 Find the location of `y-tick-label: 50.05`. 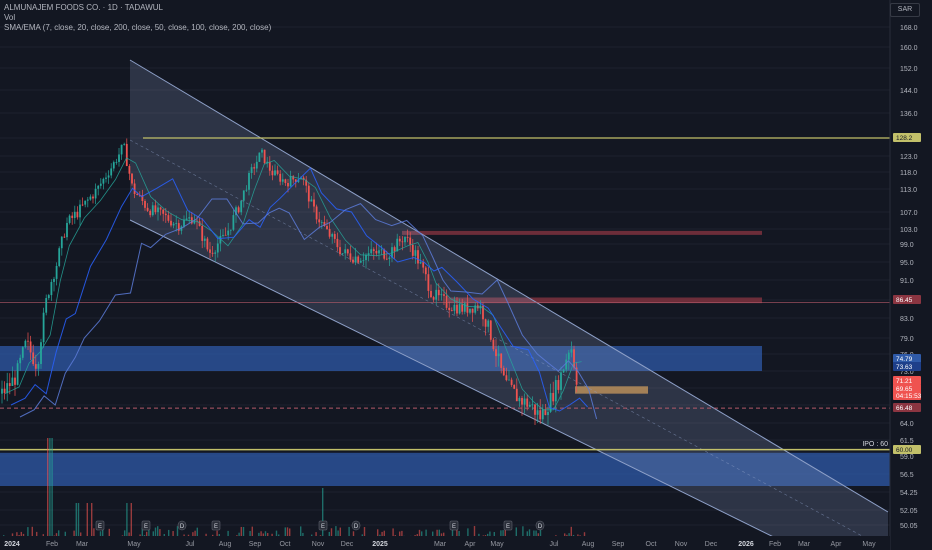

y-tick-label: 50.05 is located at coordinates (909, 526).